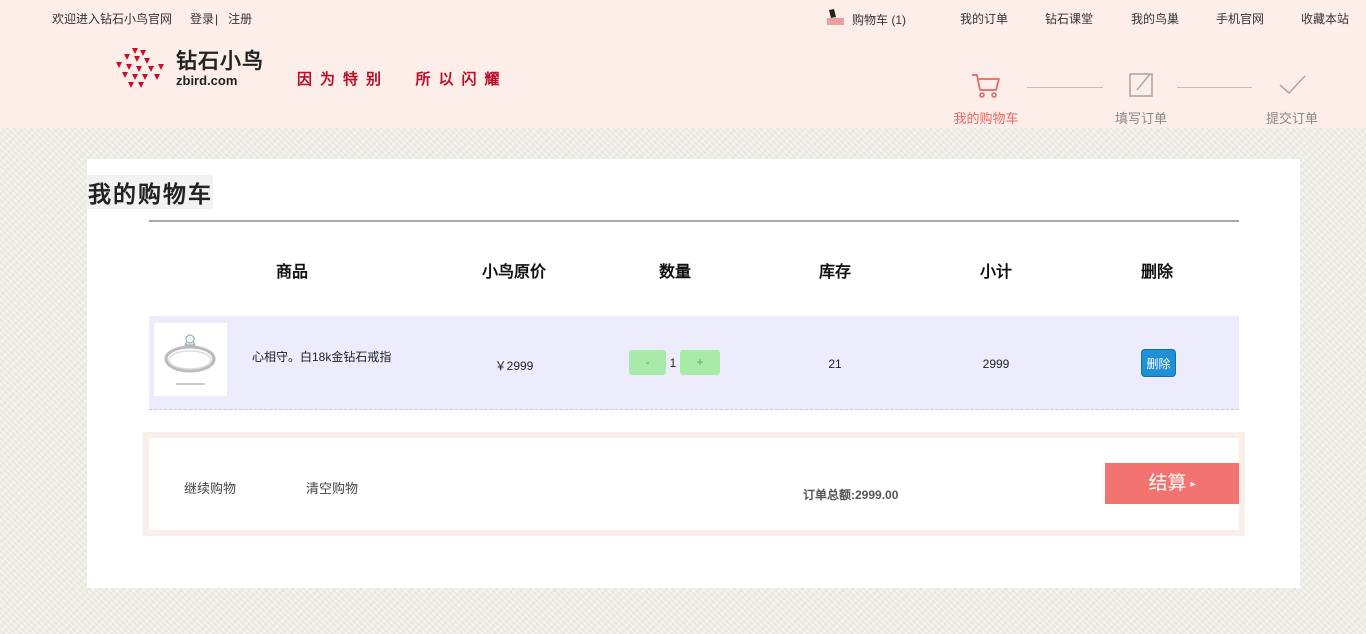 This screenshot has width=1366, height=634. I want to click on step-label: 我的购物车, so click(986, 118).